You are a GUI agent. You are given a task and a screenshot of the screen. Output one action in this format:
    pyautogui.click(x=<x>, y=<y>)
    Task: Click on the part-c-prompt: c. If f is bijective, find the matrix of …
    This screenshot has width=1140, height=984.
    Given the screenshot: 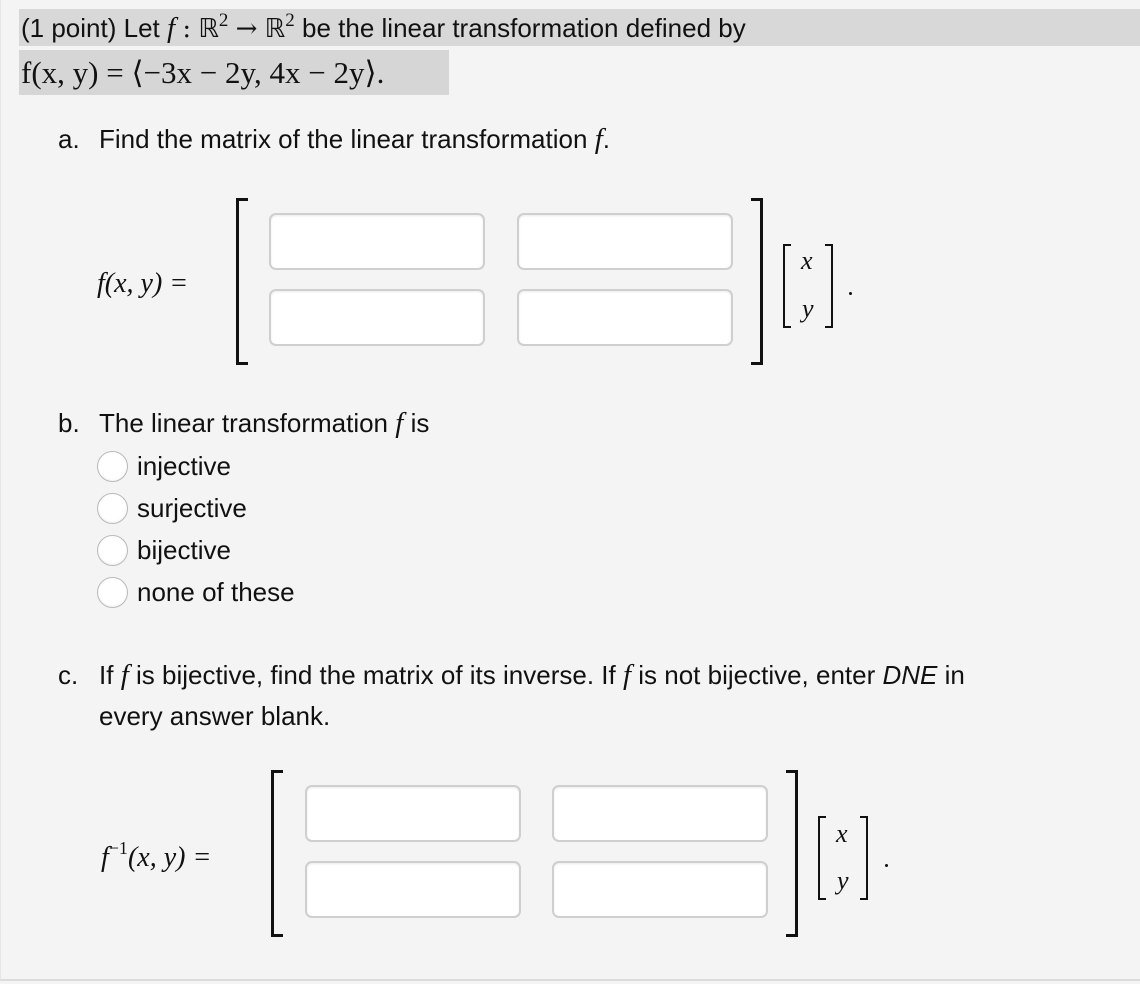 What is the action you would take?
    pyautogui.click(x=588, y=696)
    